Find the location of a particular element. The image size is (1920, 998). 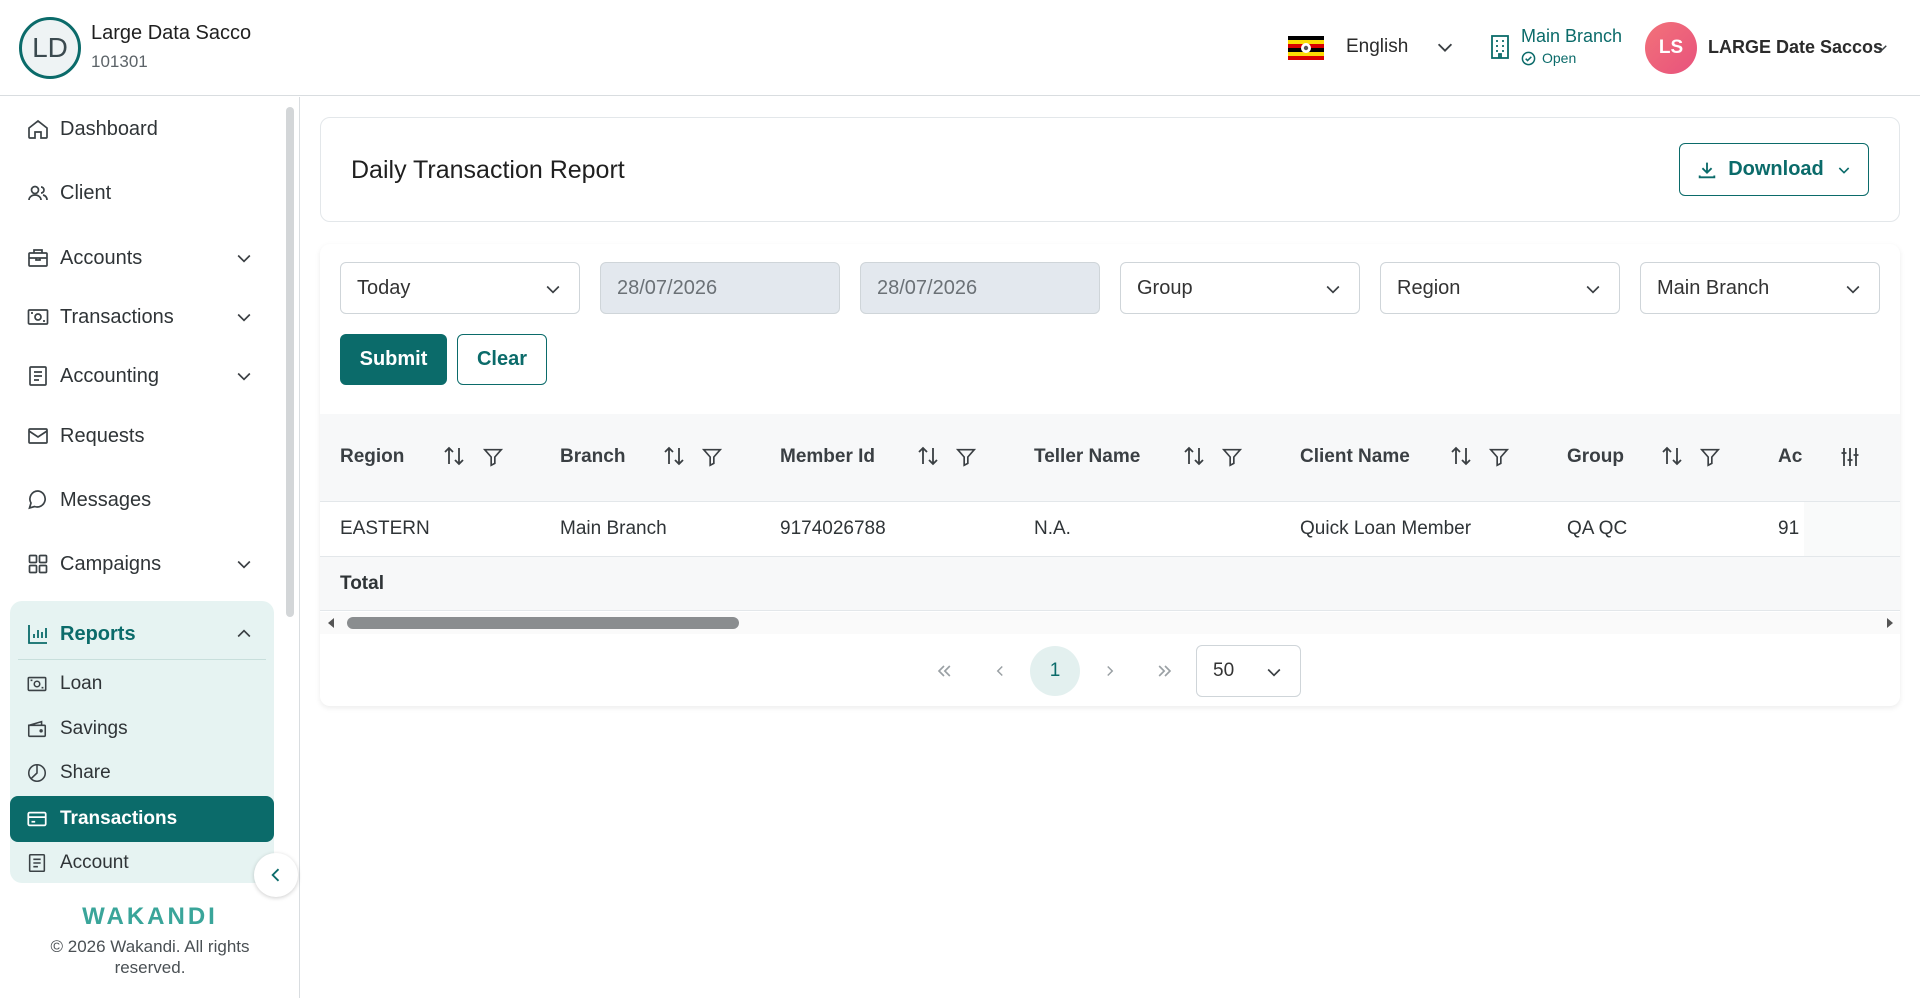

sidebar-item-campaigns: Campaigns is located at coordinates (142, 564).